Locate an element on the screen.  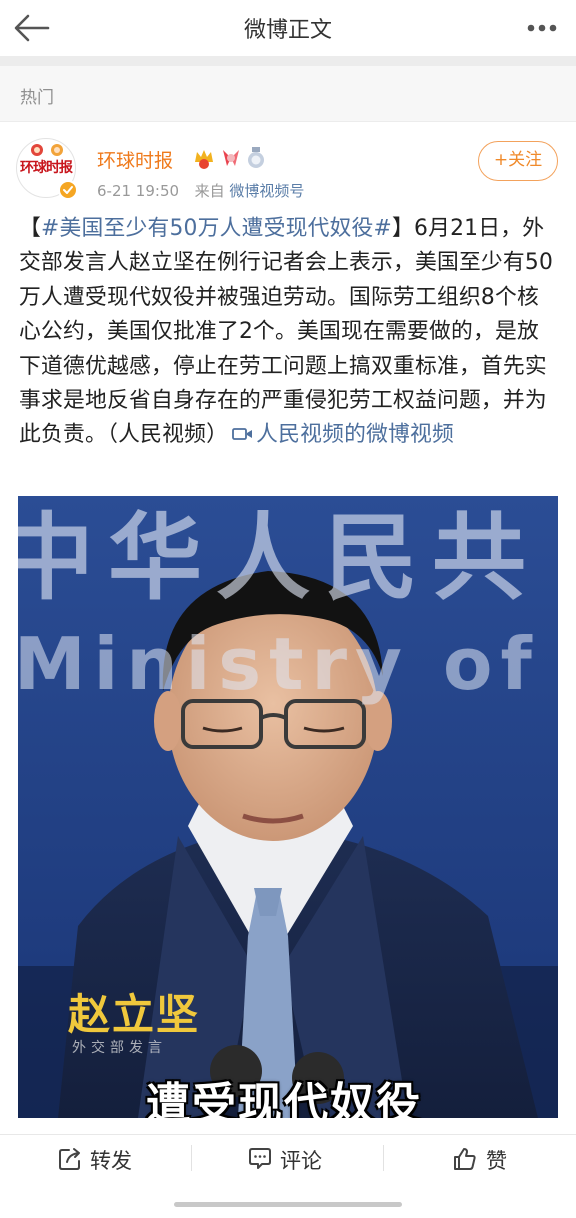
topic-bracket: 【 is located at coordinates (30, 228).